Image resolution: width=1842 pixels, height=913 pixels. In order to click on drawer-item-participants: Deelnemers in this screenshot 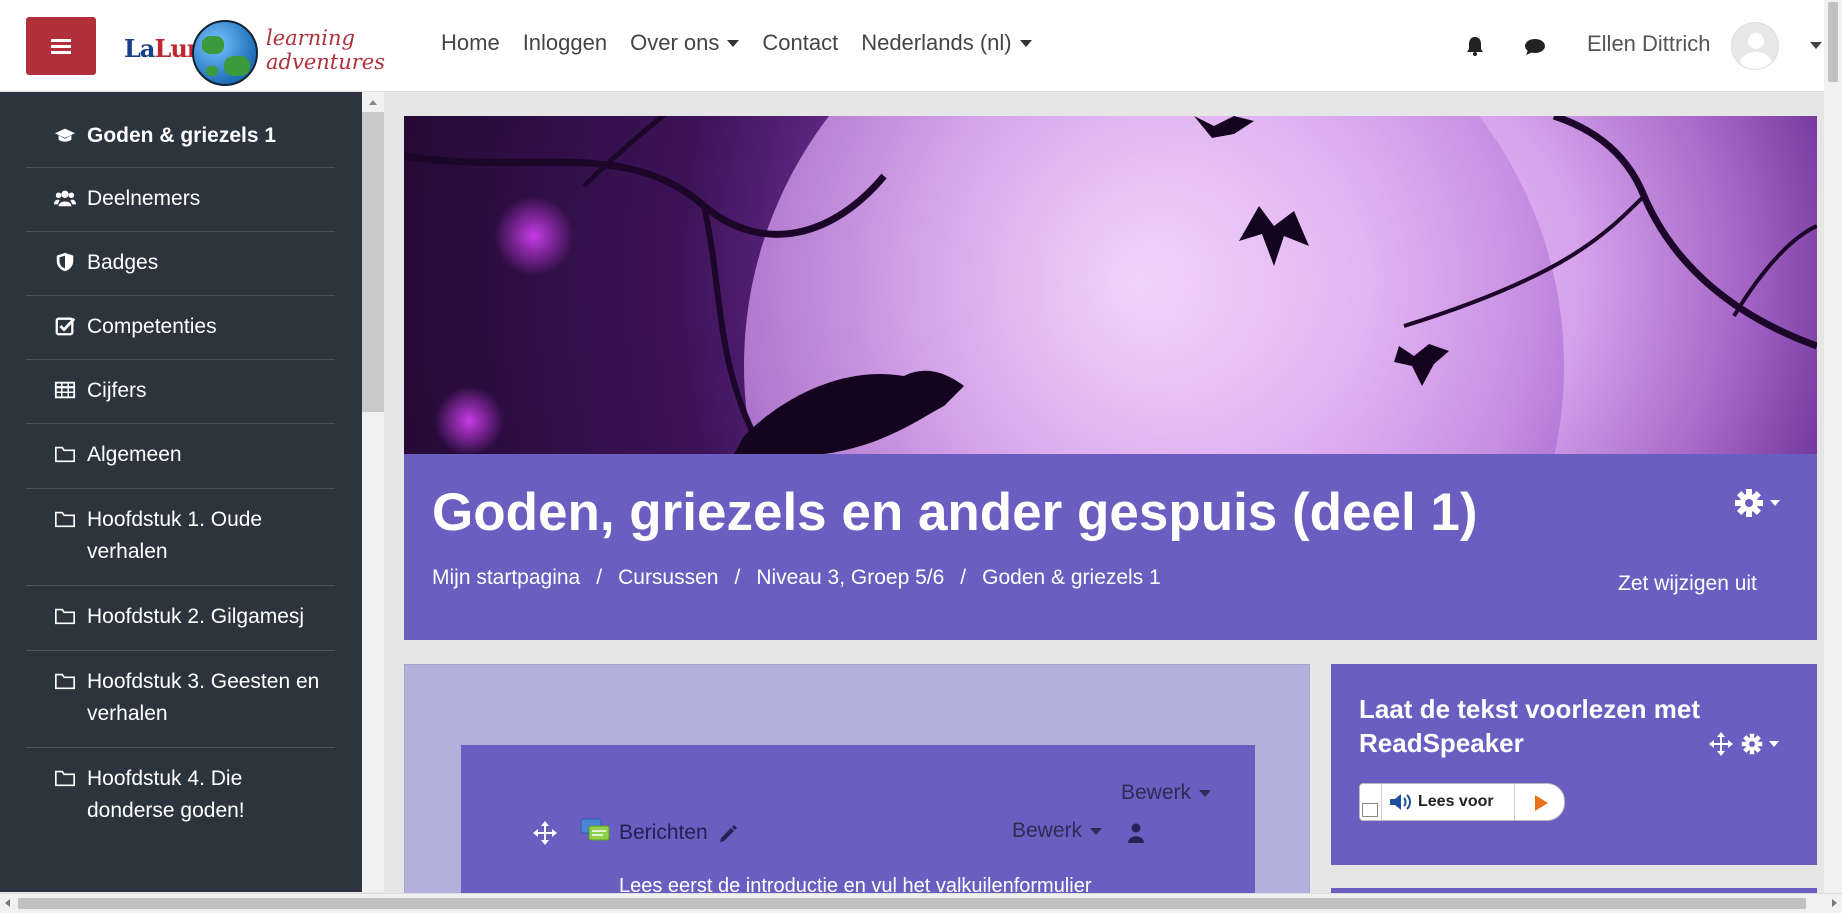, I will do `click(180, 200)`.